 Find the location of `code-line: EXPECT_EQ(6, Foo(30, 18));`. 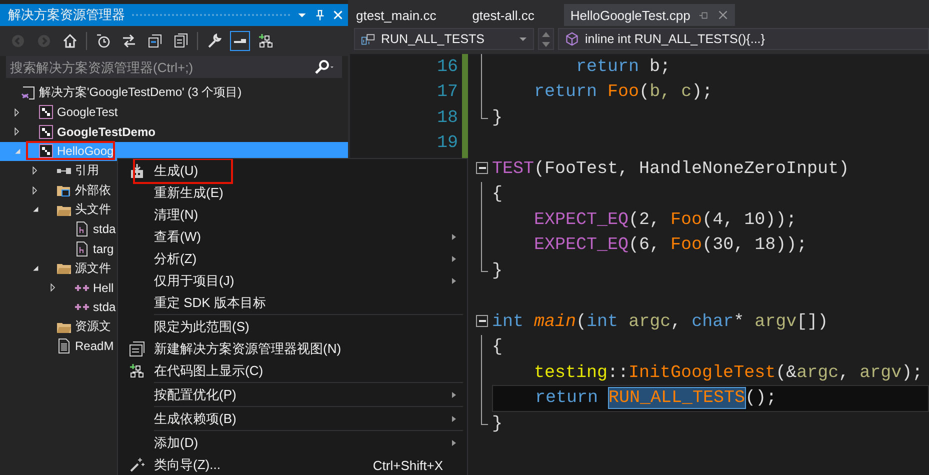

code-line: EXPECT_EQ(6, Foo(30, 18)); is located at coordinates (670, 245).